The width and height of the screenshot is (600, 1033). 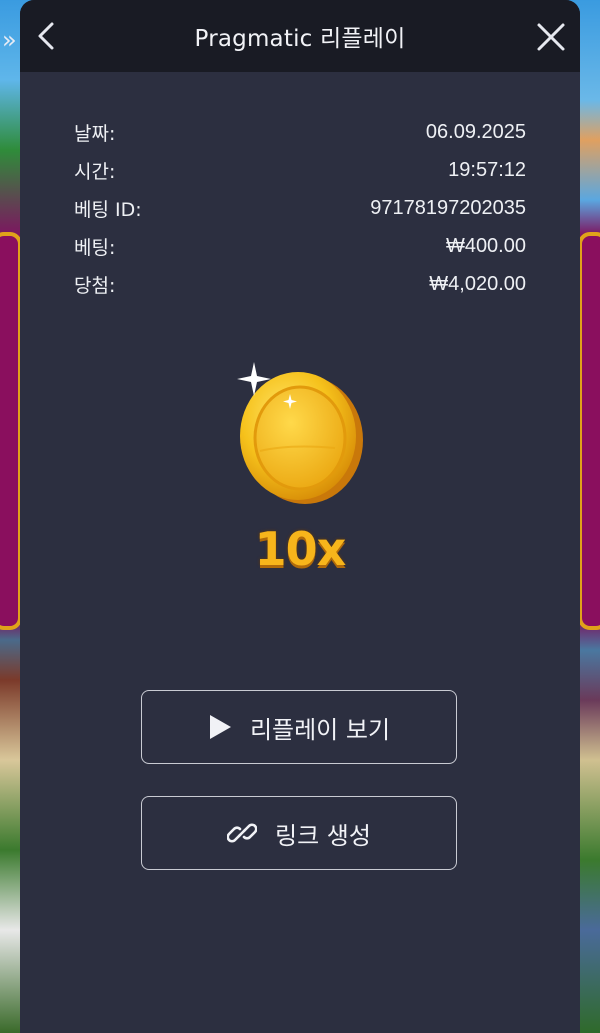 What do you see at coordinates (323, 835) in the screenshot?
I see `create-link-label: 링크 생성` at bounding box center [323, 835].